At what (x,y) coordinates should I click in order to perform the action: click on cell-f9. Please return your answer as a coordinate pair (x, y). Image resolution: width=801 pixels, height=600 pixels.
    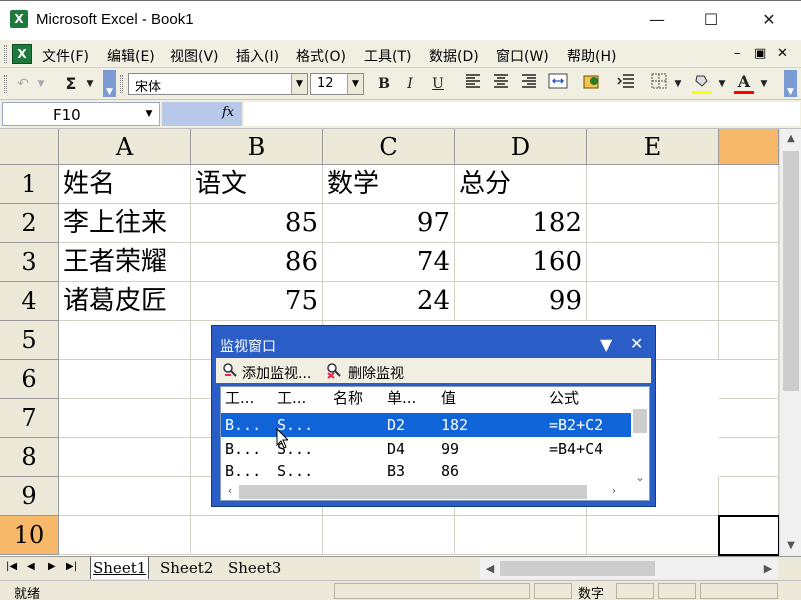
    Looking at the image, I should click on (749, 496).